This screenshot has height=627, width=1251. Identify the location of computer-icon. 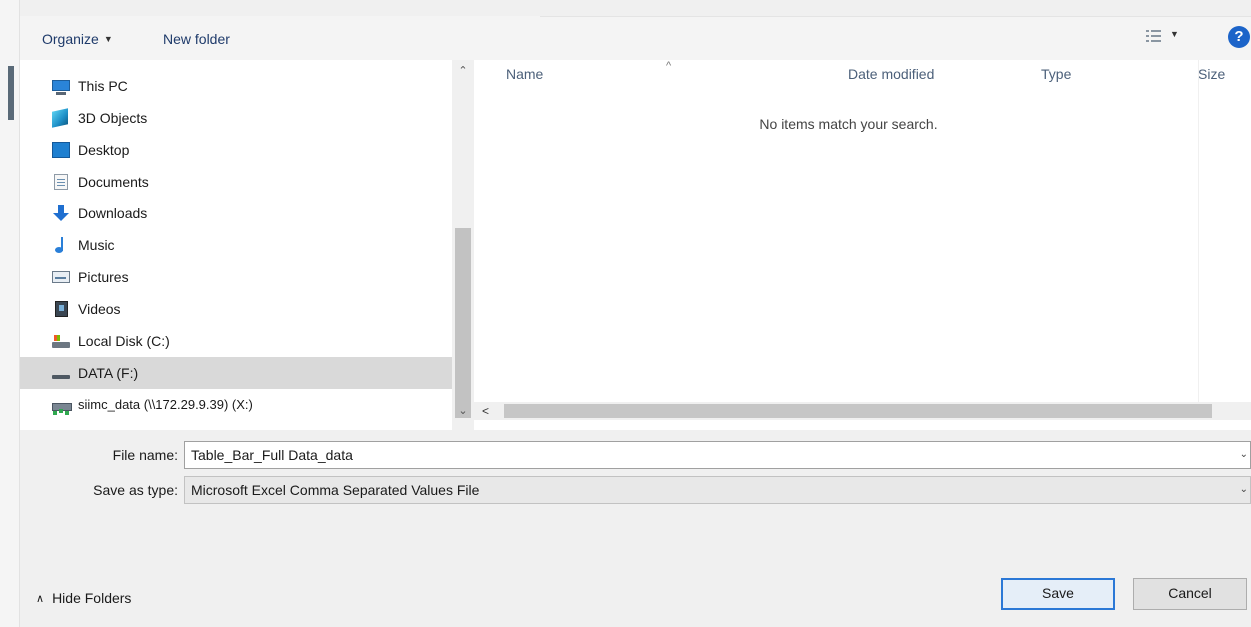
(61, 87).